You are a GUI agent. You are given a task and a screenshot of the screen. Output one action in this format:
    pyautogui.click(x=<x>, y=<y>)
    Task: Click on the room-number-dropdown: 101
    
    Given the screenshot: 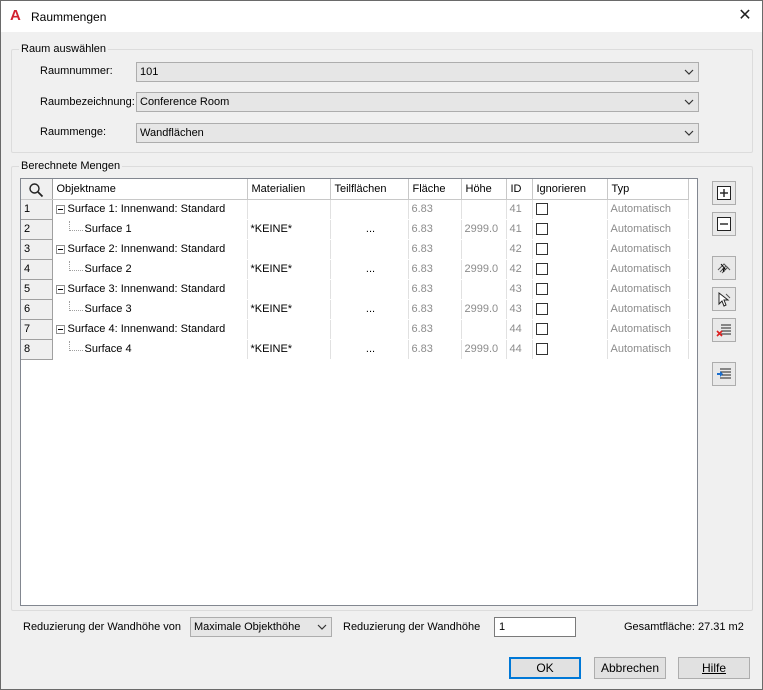 What is the action you would take?
    pyautogui.click(x=417, y=72)
    